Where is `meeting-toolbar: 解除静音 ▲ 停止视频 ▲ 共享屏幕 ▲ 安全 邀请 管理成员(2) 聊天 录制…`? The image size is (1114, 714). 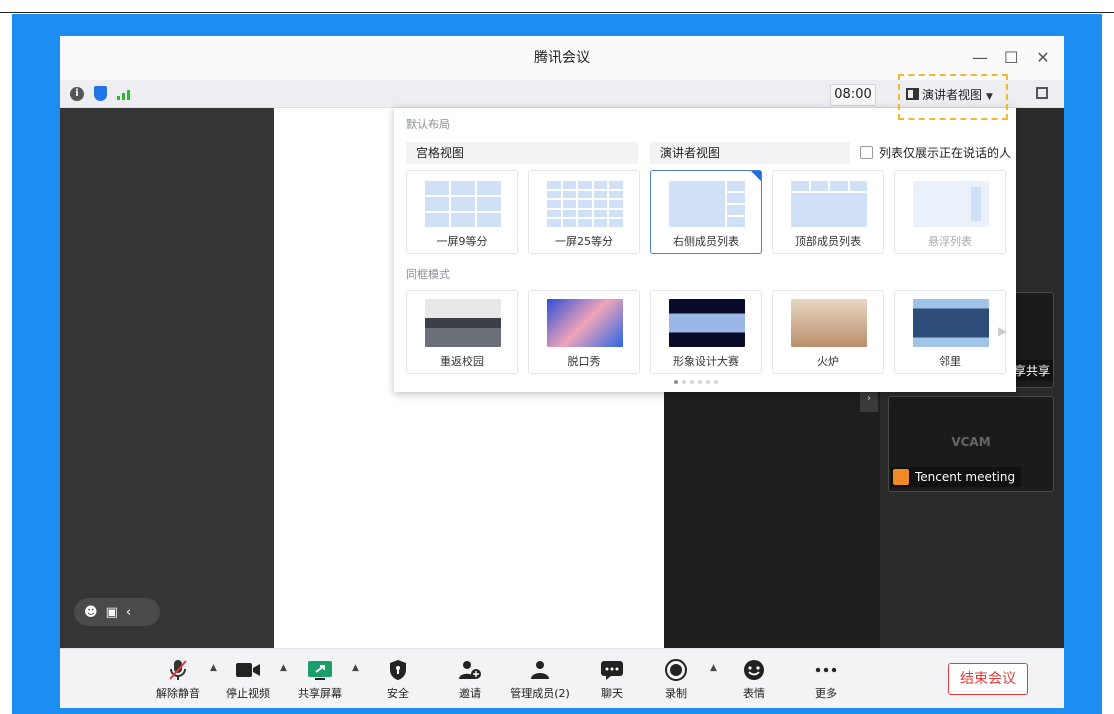
meeting-toolbar: 解除静音 ▲ 停止视频 ▲ 共享屏幕 ▲ 安全 邀请 管理成员(2) 聊天 录制… is located at coordinates (562, 678).